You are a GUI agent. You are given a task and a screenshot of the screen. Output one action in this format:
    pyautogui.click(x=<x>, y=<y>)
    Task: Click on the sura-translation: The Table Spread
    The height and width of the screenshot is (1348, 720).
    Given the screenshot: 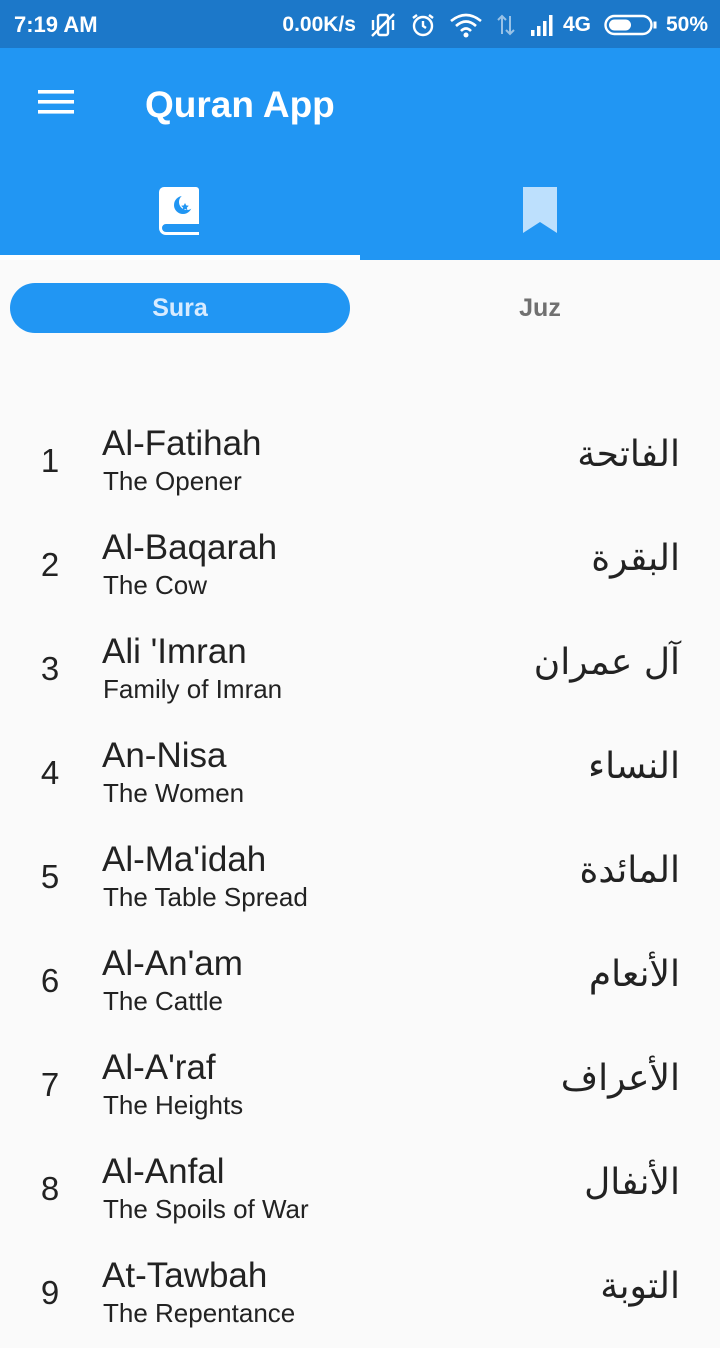 What is the action you would take?
    pyautogui.click(x=205, y=897)
    